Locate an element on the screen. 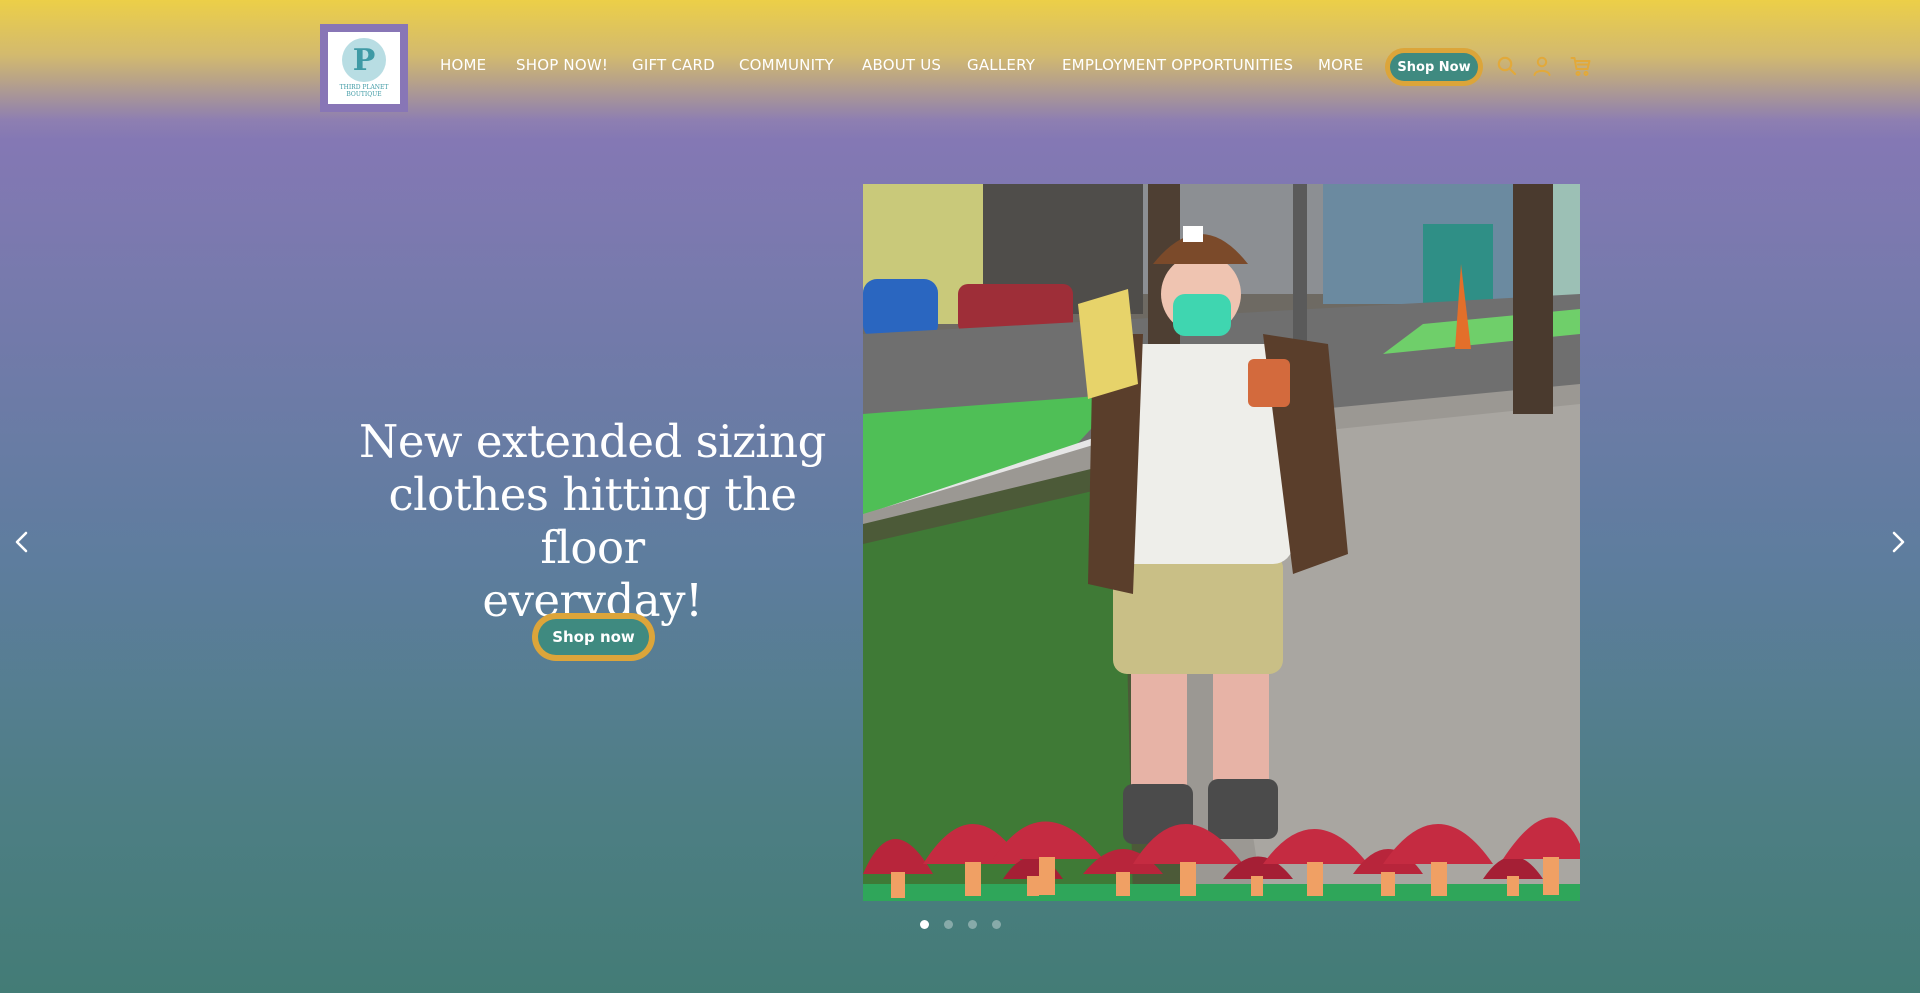  nav-item-gift-card: GIFT CARD is located at coordinates (673, 65).